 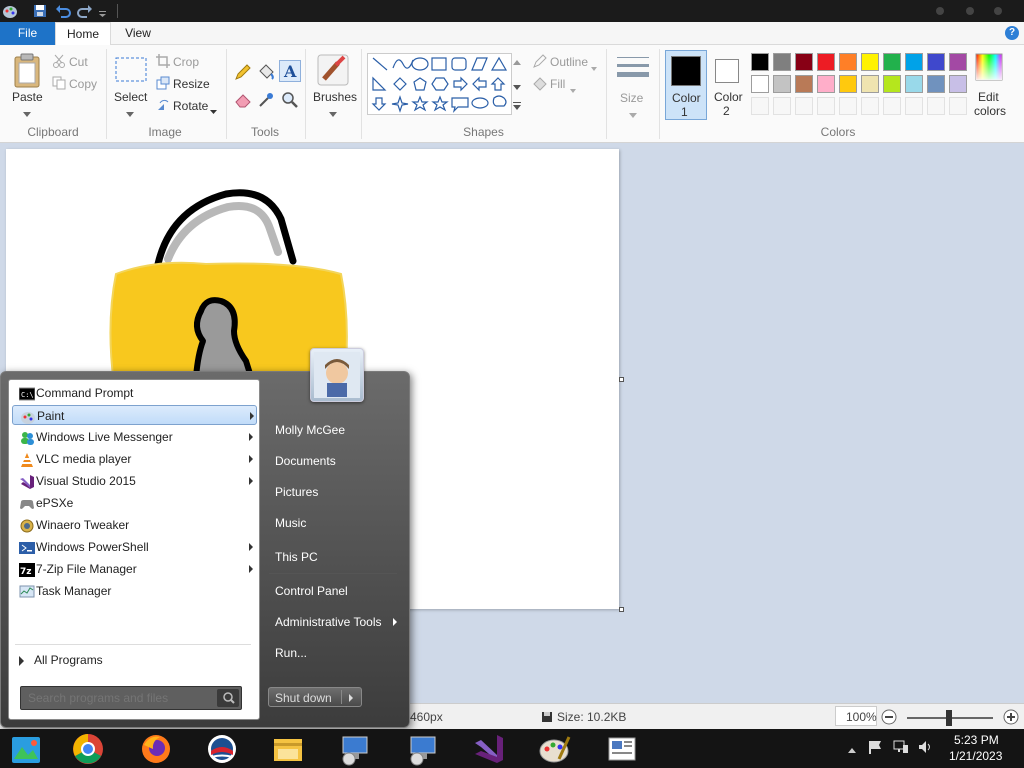 What do you see at coordinates (439, 84) in the screenshot?
I see `shapes-gallery` at bounding box center [439, 84].